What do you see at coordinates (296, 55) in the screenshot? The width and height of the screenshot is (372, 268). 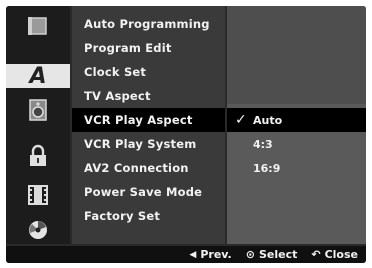 I see `option-panel-blank` at bounding box center [296, 55].